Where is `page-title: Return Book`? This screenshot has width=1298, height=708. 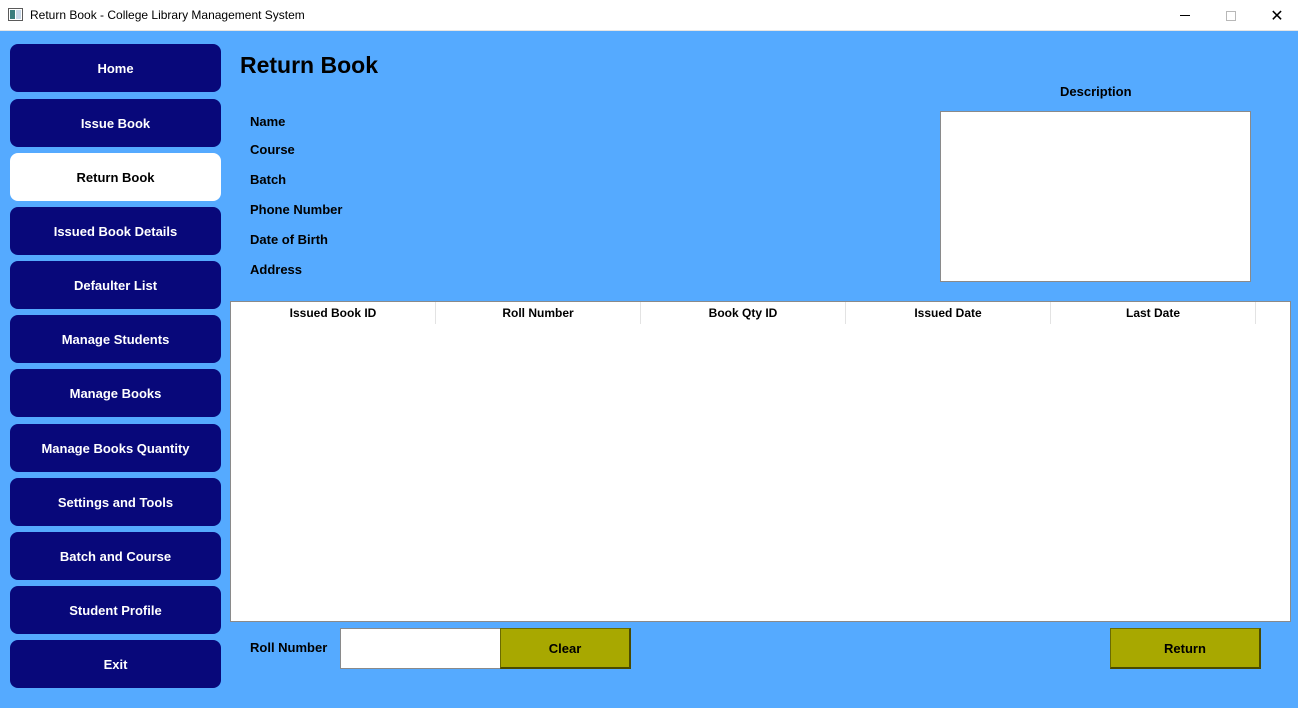 page-title: Return Book is located at coordinates (309, 65).